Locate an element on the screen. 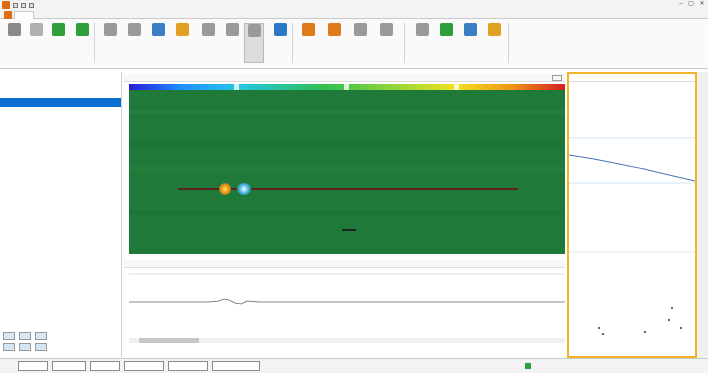 This screenshot has width=708, height=373. pane-menu-icon is located at coordinates (557, 78).